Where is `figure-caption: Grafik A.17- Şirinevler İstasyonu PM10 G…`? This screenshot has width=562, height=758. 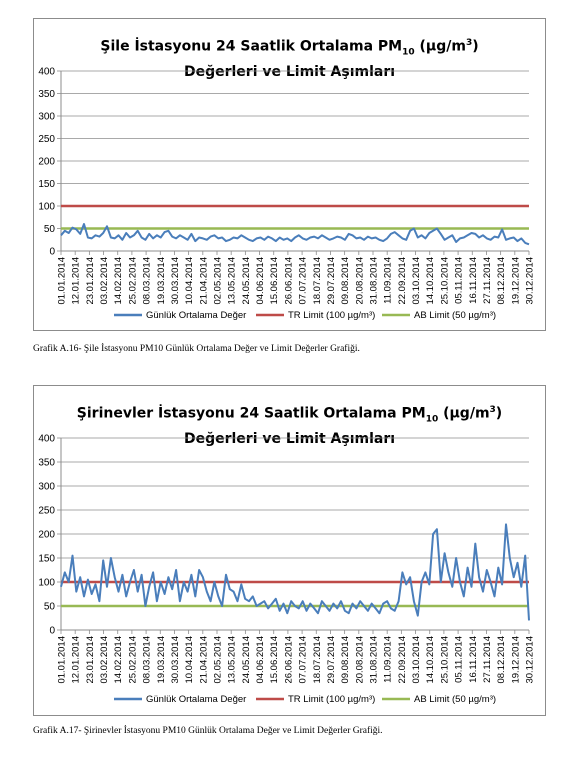
figure-caption: Grafik A.17- Şirinevler İstasyonu PM10 G… is located at coordinates (208, 731).